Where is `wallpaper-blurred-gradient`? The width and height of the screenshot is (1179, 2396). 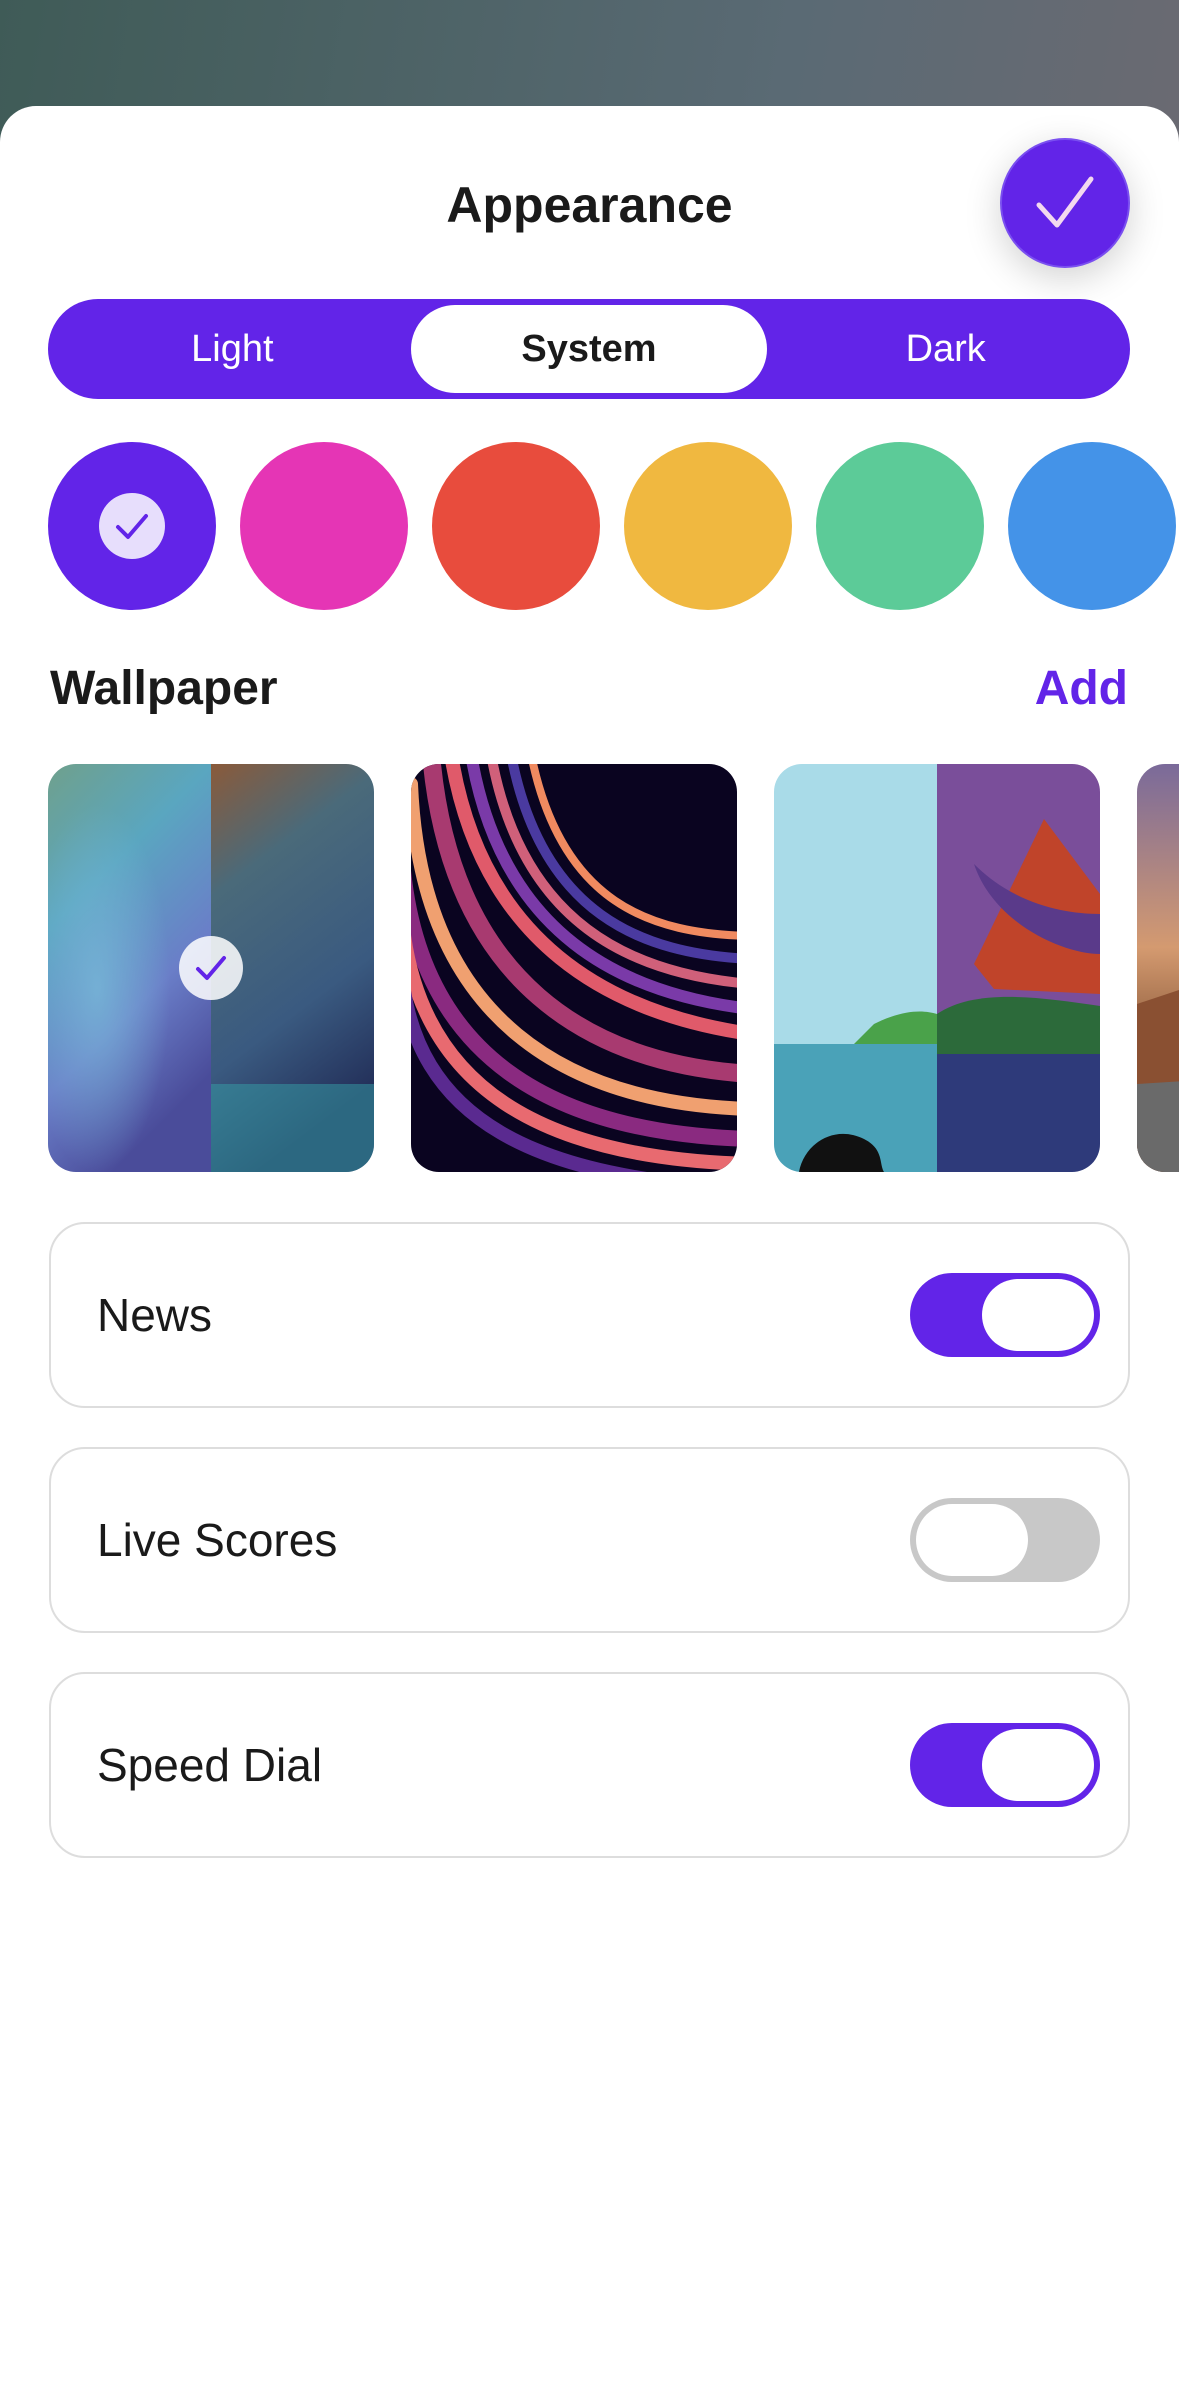
wallpaper-blurred-gradient is located at coordinates (211, 968).